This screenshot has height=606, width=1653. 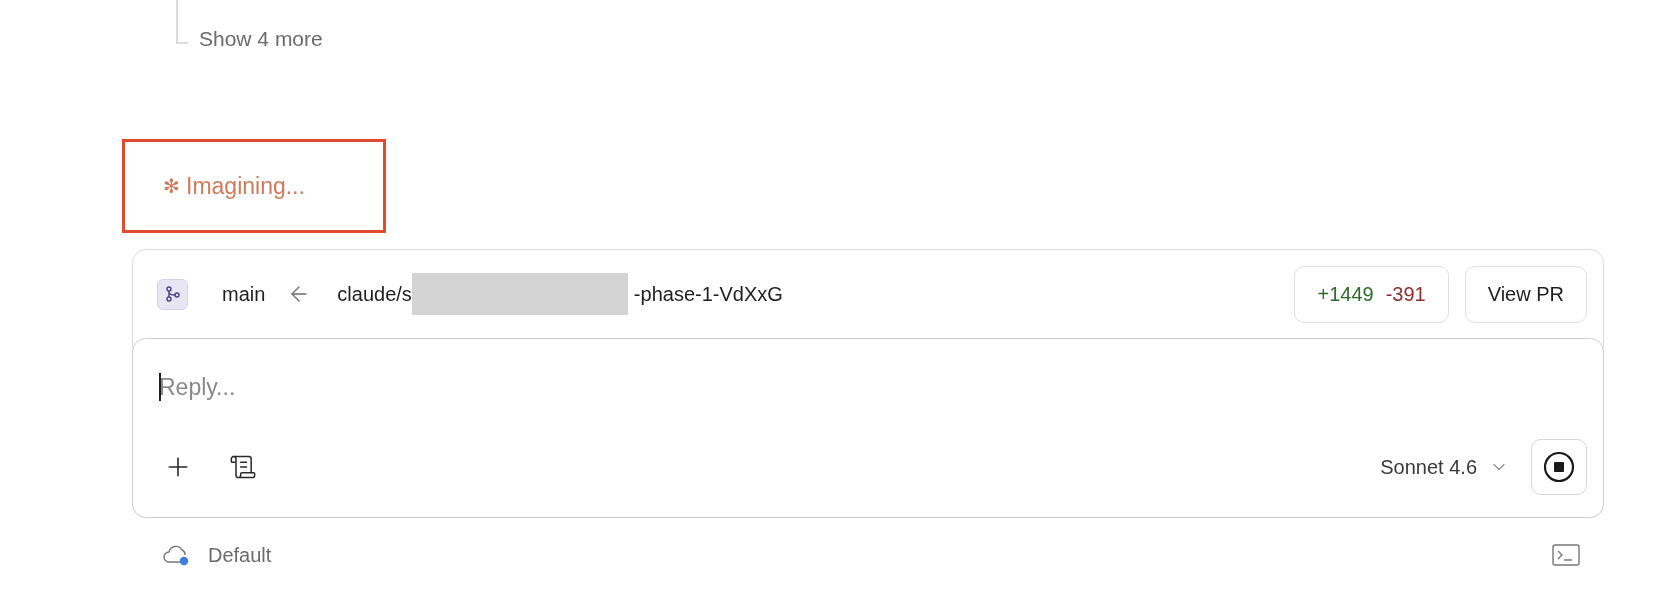 I want to click on terminal-icon, so click(x=1566, y=555).